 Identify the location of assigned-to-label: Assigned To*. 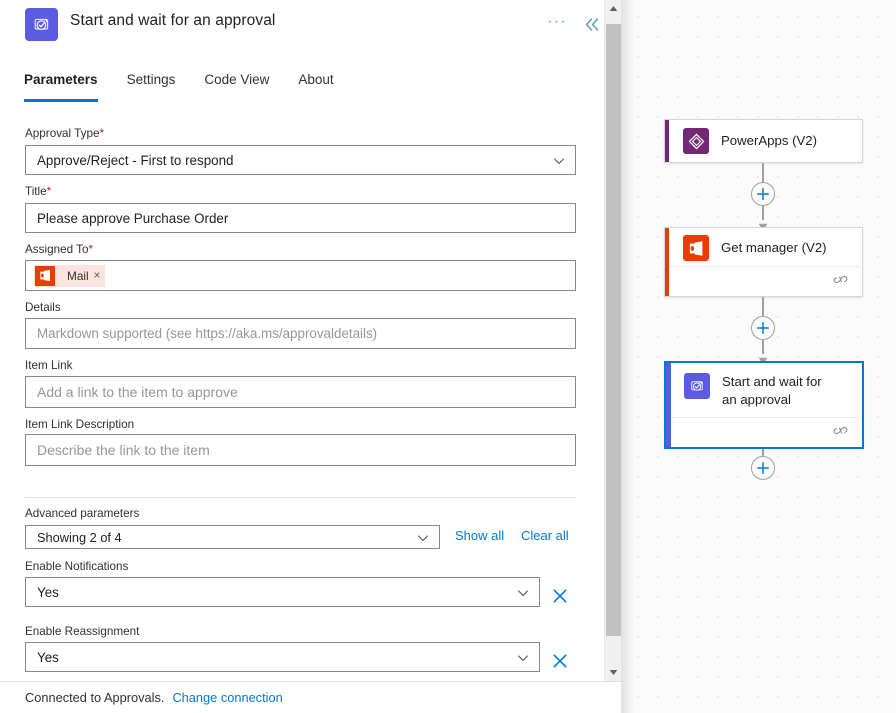
(59, 249).